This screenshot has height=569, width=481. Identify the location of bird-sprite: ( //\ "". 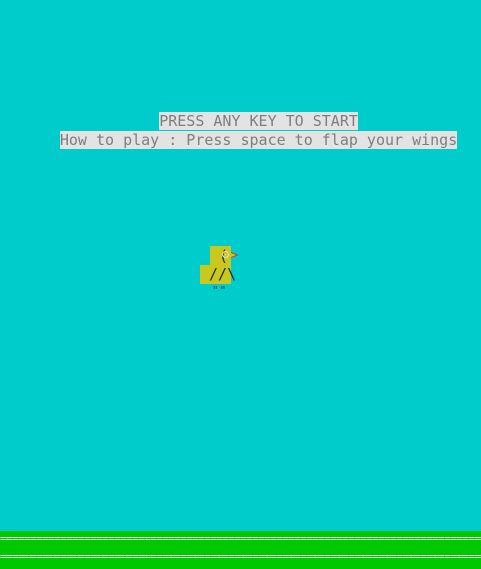
(221, 271).